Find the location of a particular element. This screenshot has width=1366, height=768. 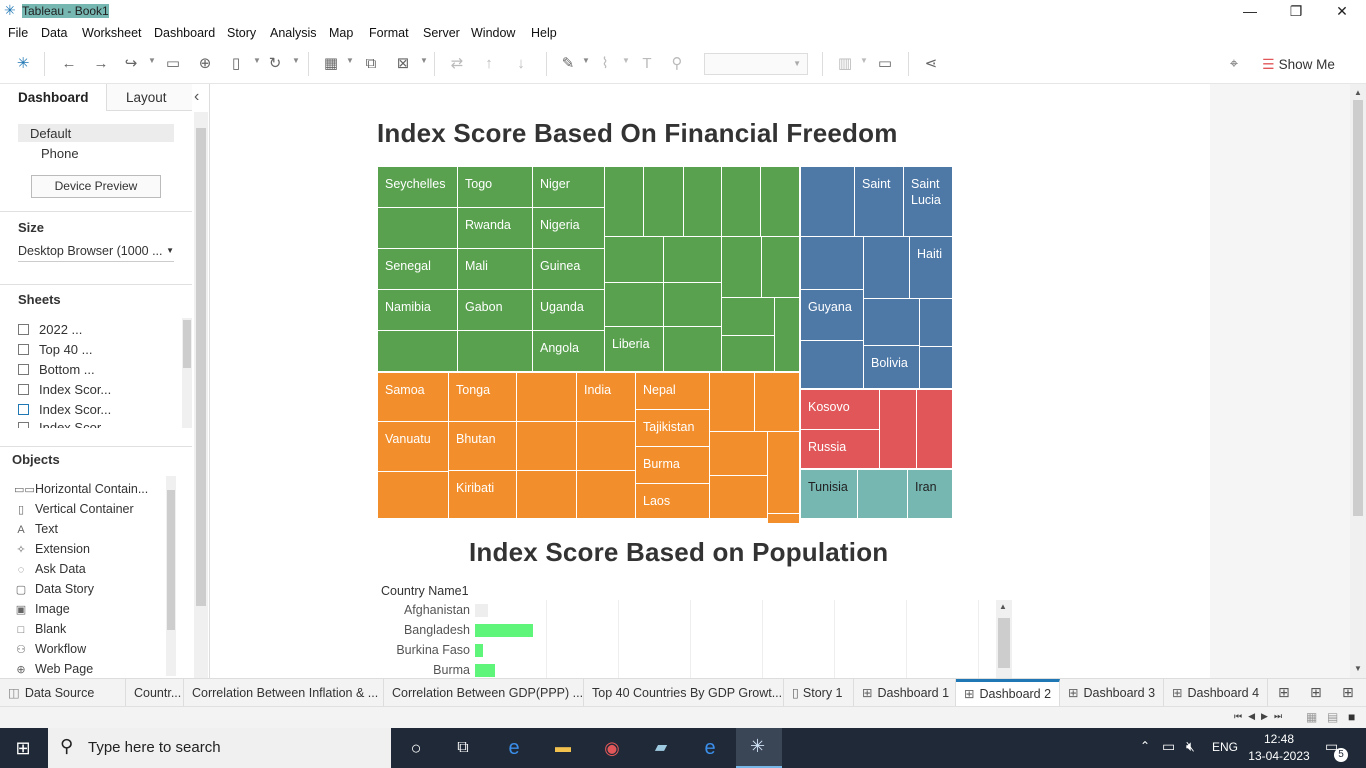

treemap-cell-tunisia: Tunisia is located at coordinates (829, 494).